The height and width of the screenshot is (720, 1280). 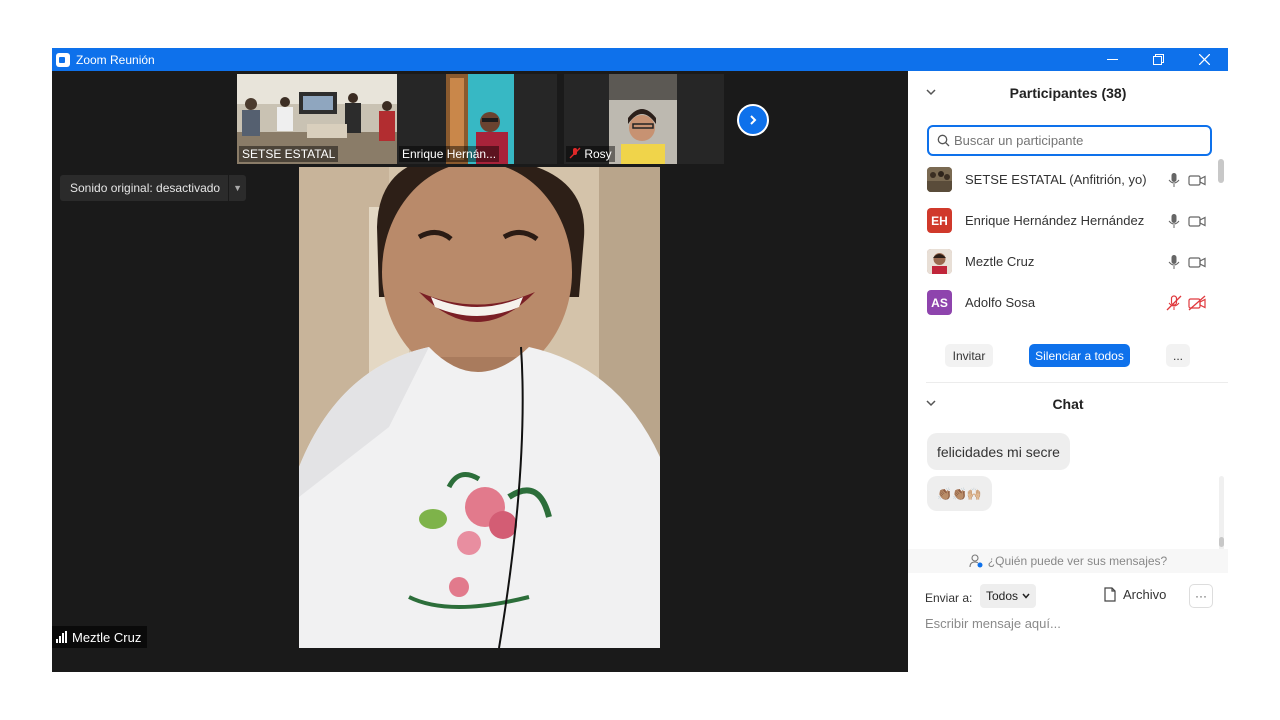 I want to click on chevron-down-icon: ▼, so click(x=237, y=188).